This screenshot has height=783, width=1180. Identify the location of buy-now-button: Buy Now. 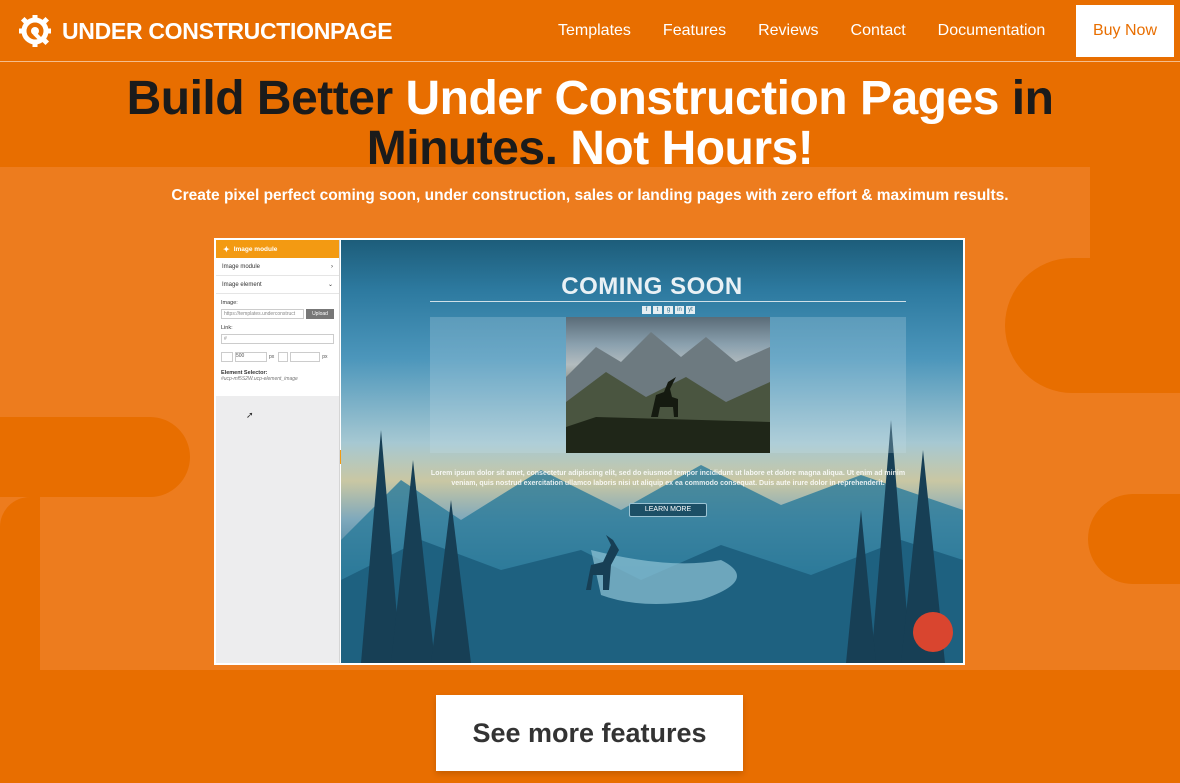
(1125, 31).